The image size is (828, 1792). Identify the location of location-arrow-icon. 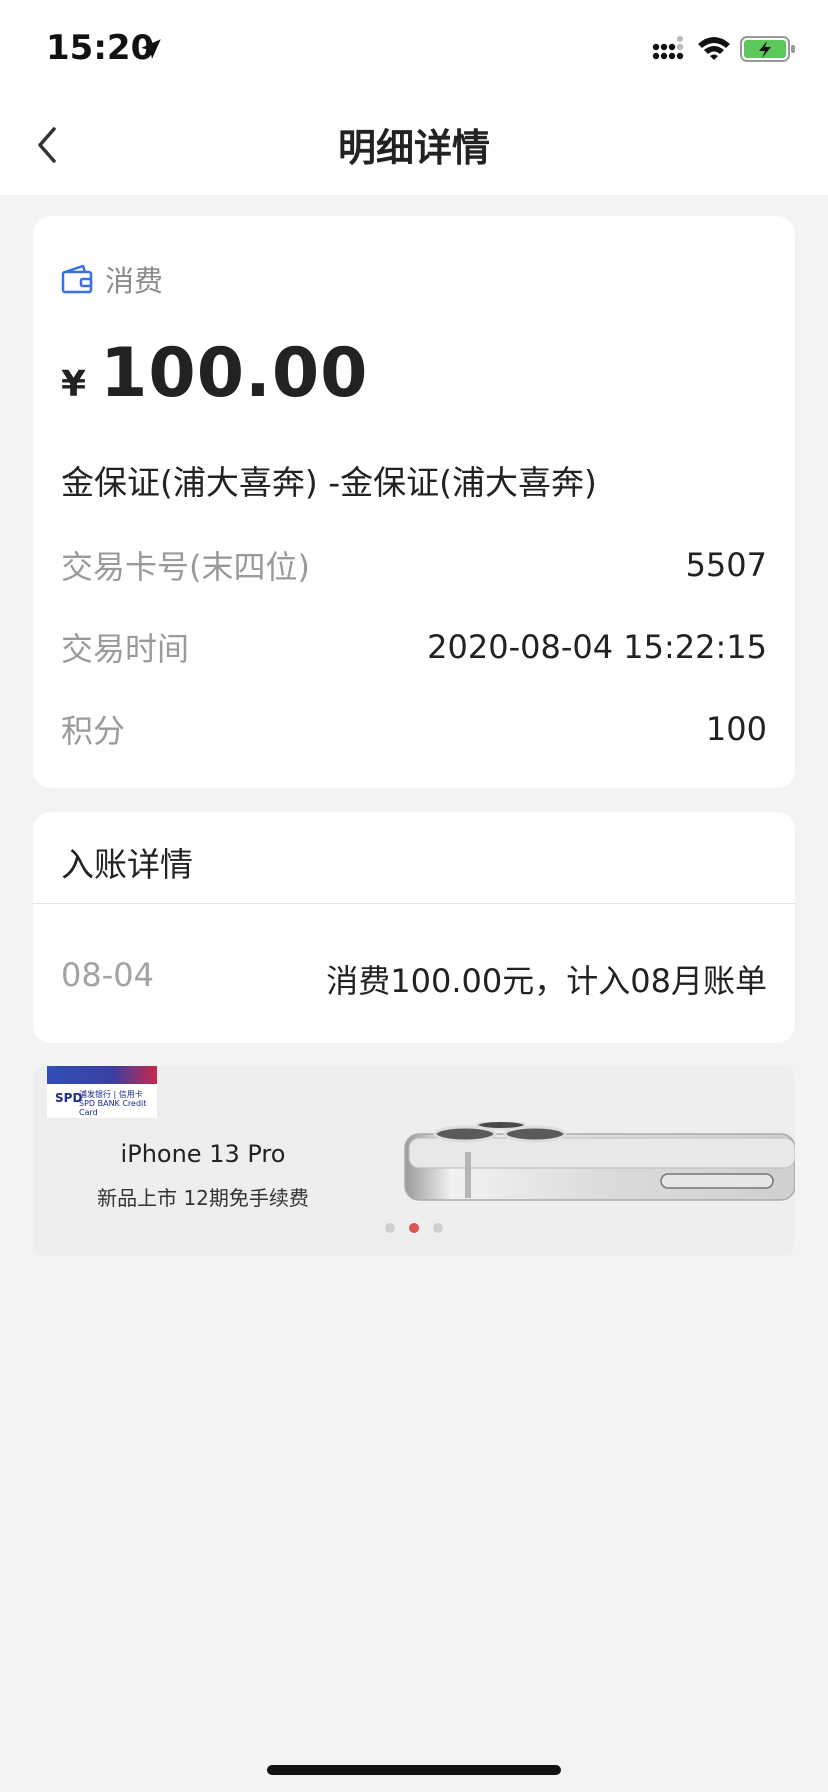
(151, 49).